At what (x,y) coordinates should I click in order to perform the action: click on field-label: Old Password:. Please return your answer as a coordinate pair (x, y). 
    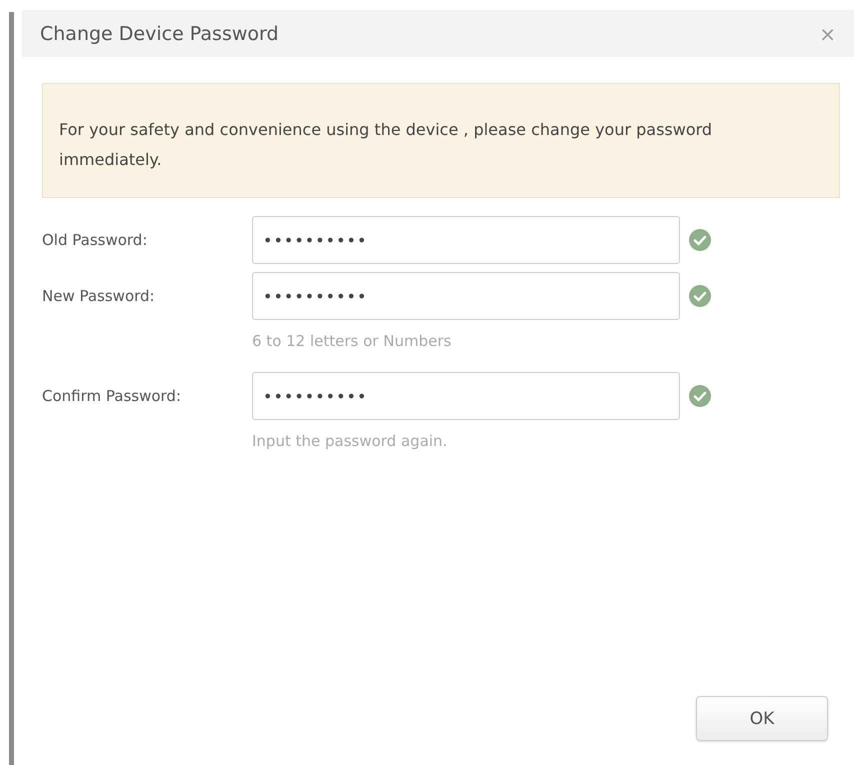
    Looking at the image, I should click on (95, 240).